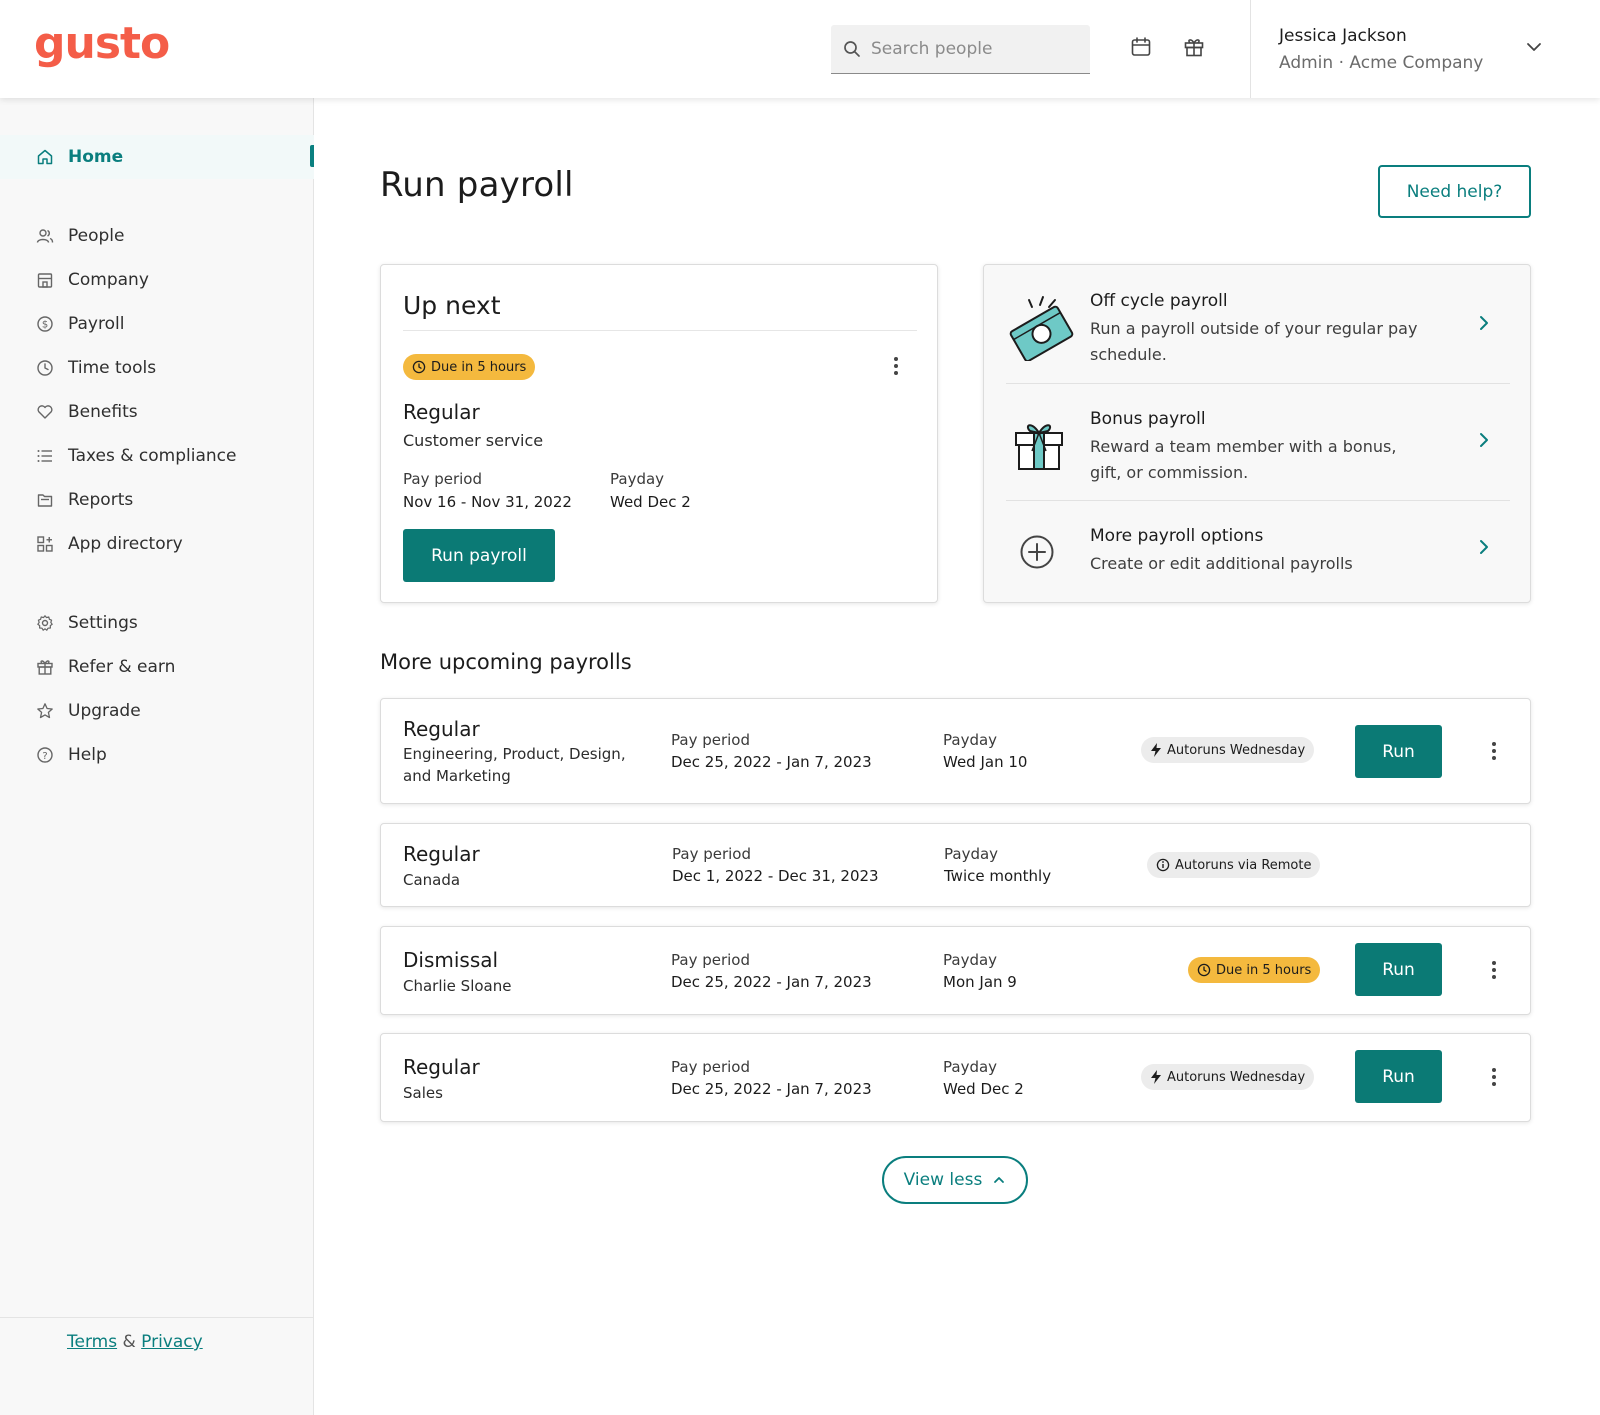 The width and height of the screenshot is (1600, 1415). What do you see at coordinates (157, 412) in the screenshot?
I see `sidebar-item-benefits: Benefits` at bounding box center [157, 412].